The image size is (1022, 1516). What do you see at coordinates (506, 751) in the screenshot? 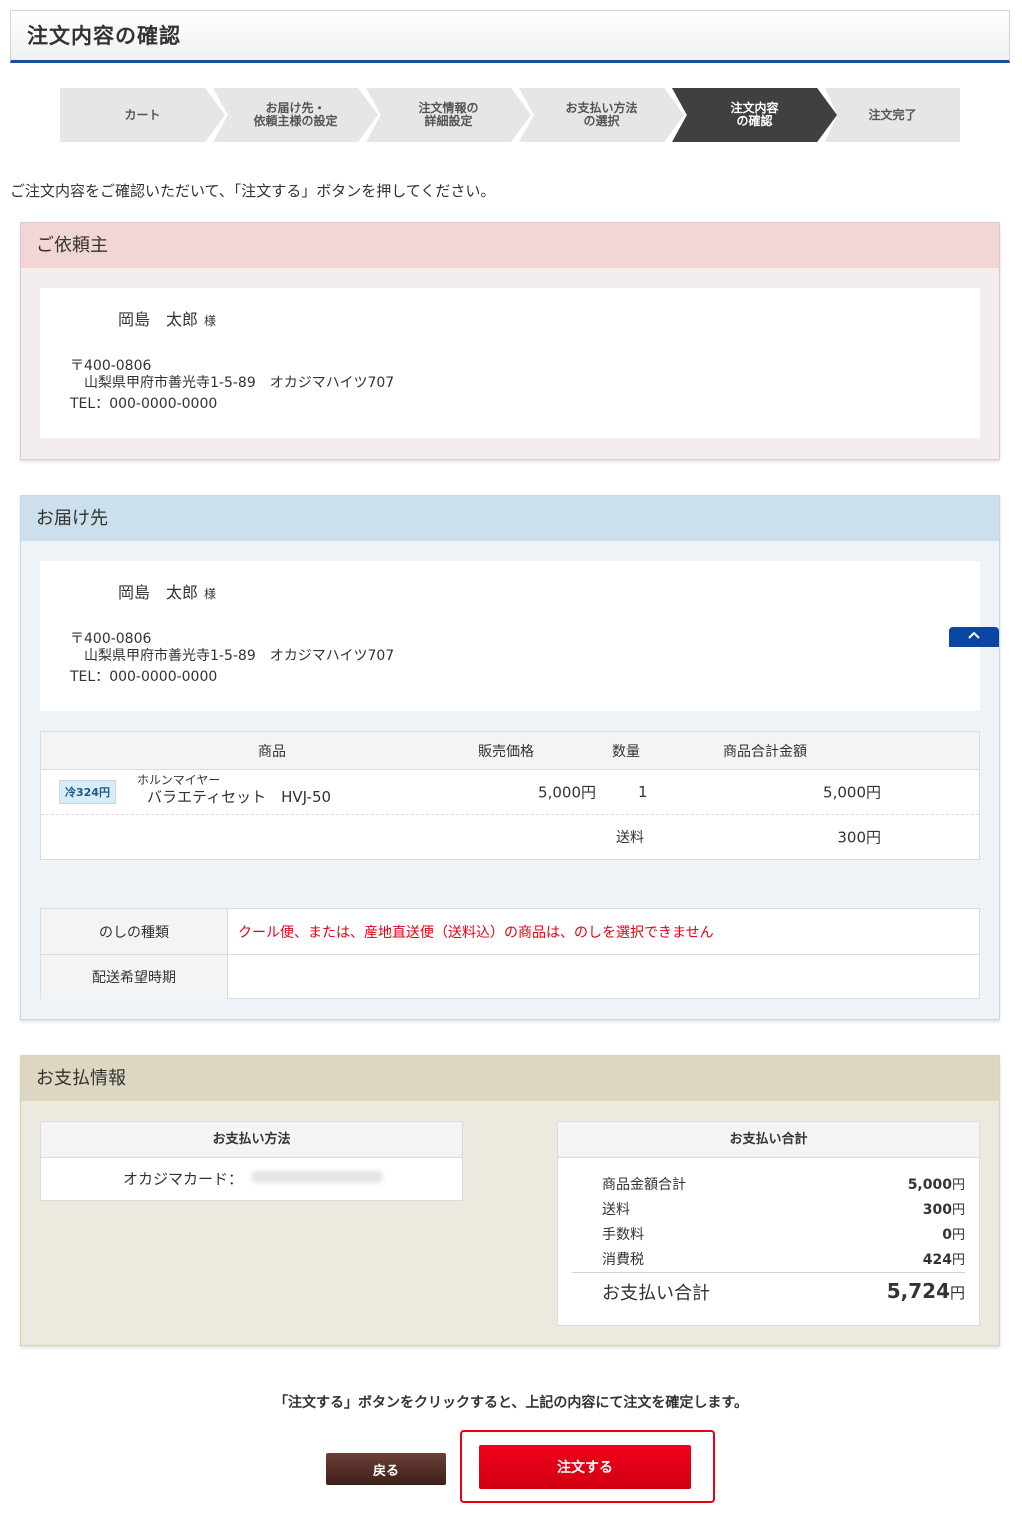
I see `header-price: 販売価格` at bounding box center [506, 751].